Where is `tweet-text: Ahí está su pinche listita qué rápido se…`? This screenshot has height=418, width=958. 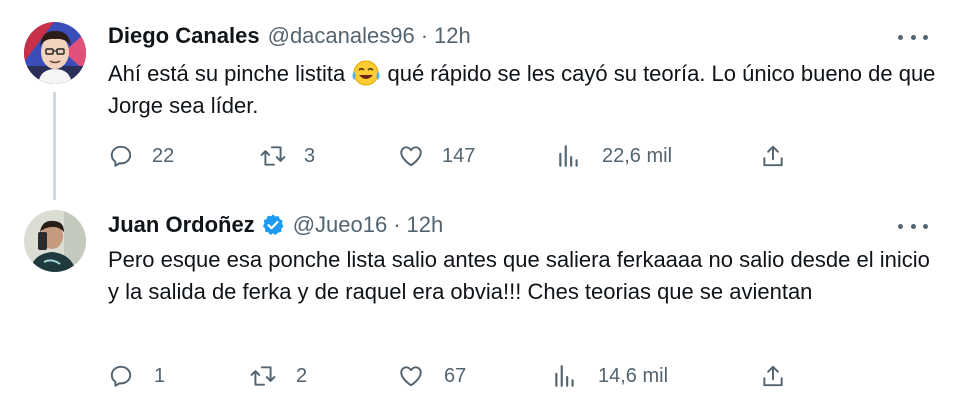
tweet-text: Ahí está su pinche listita qué rápido se… is located at coordinates (523, 90).